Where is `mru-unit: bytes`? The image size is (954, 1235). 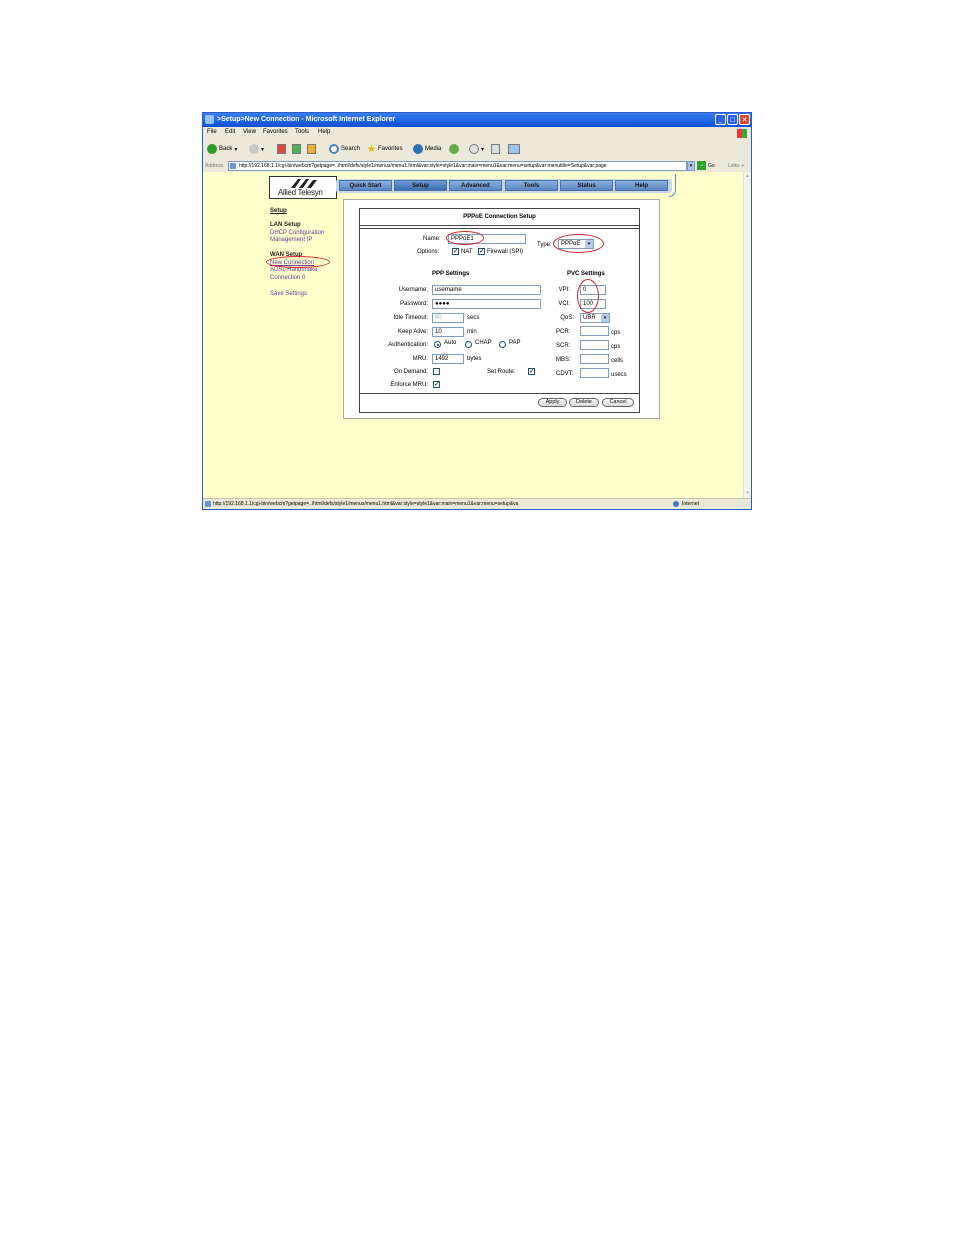
mru-unit: bytes is located at coordinates (474, 359).